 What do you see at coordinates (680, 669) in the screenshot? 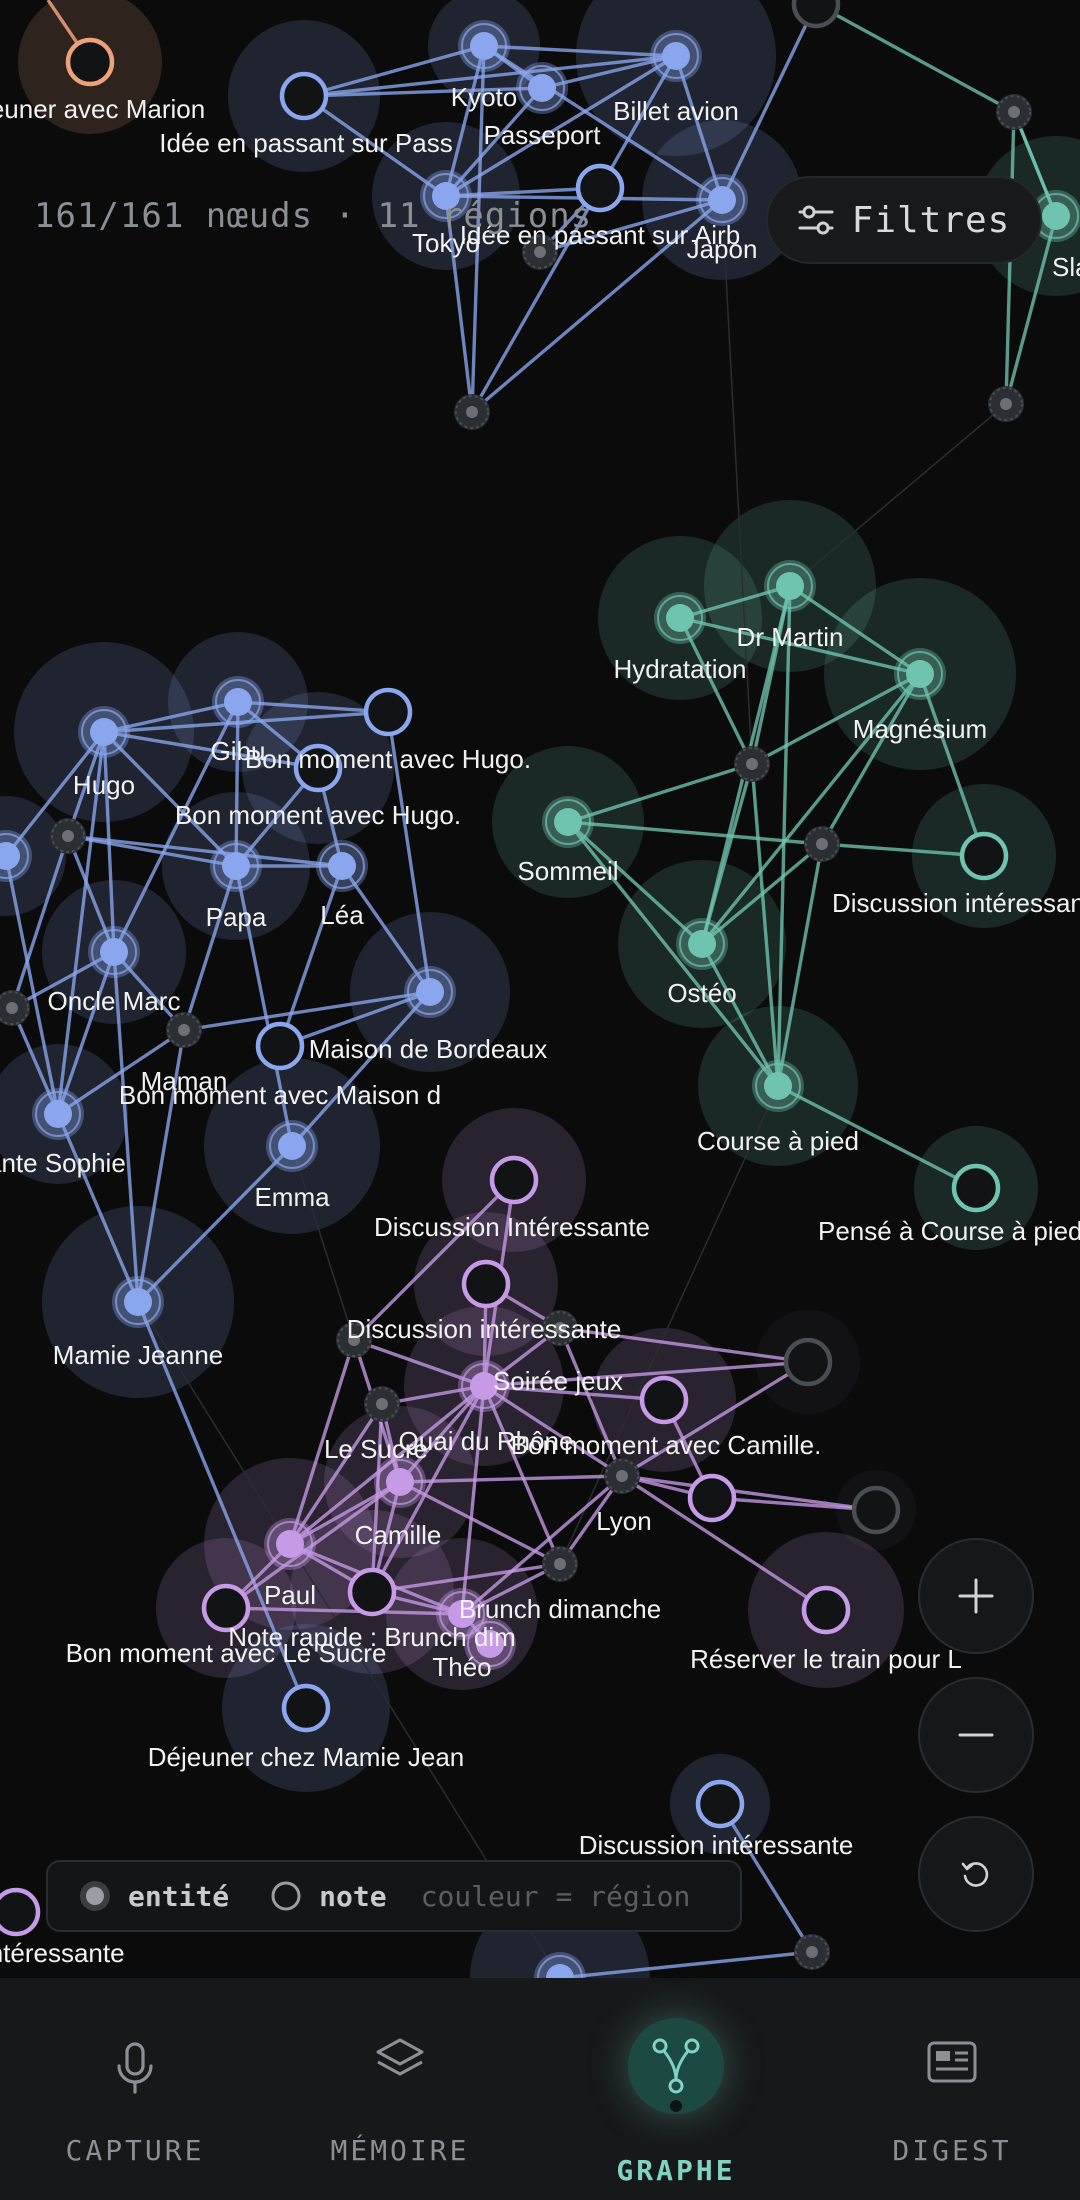
I see `node-label-hydratation: Hydratation` at bounding box center [680, 669].